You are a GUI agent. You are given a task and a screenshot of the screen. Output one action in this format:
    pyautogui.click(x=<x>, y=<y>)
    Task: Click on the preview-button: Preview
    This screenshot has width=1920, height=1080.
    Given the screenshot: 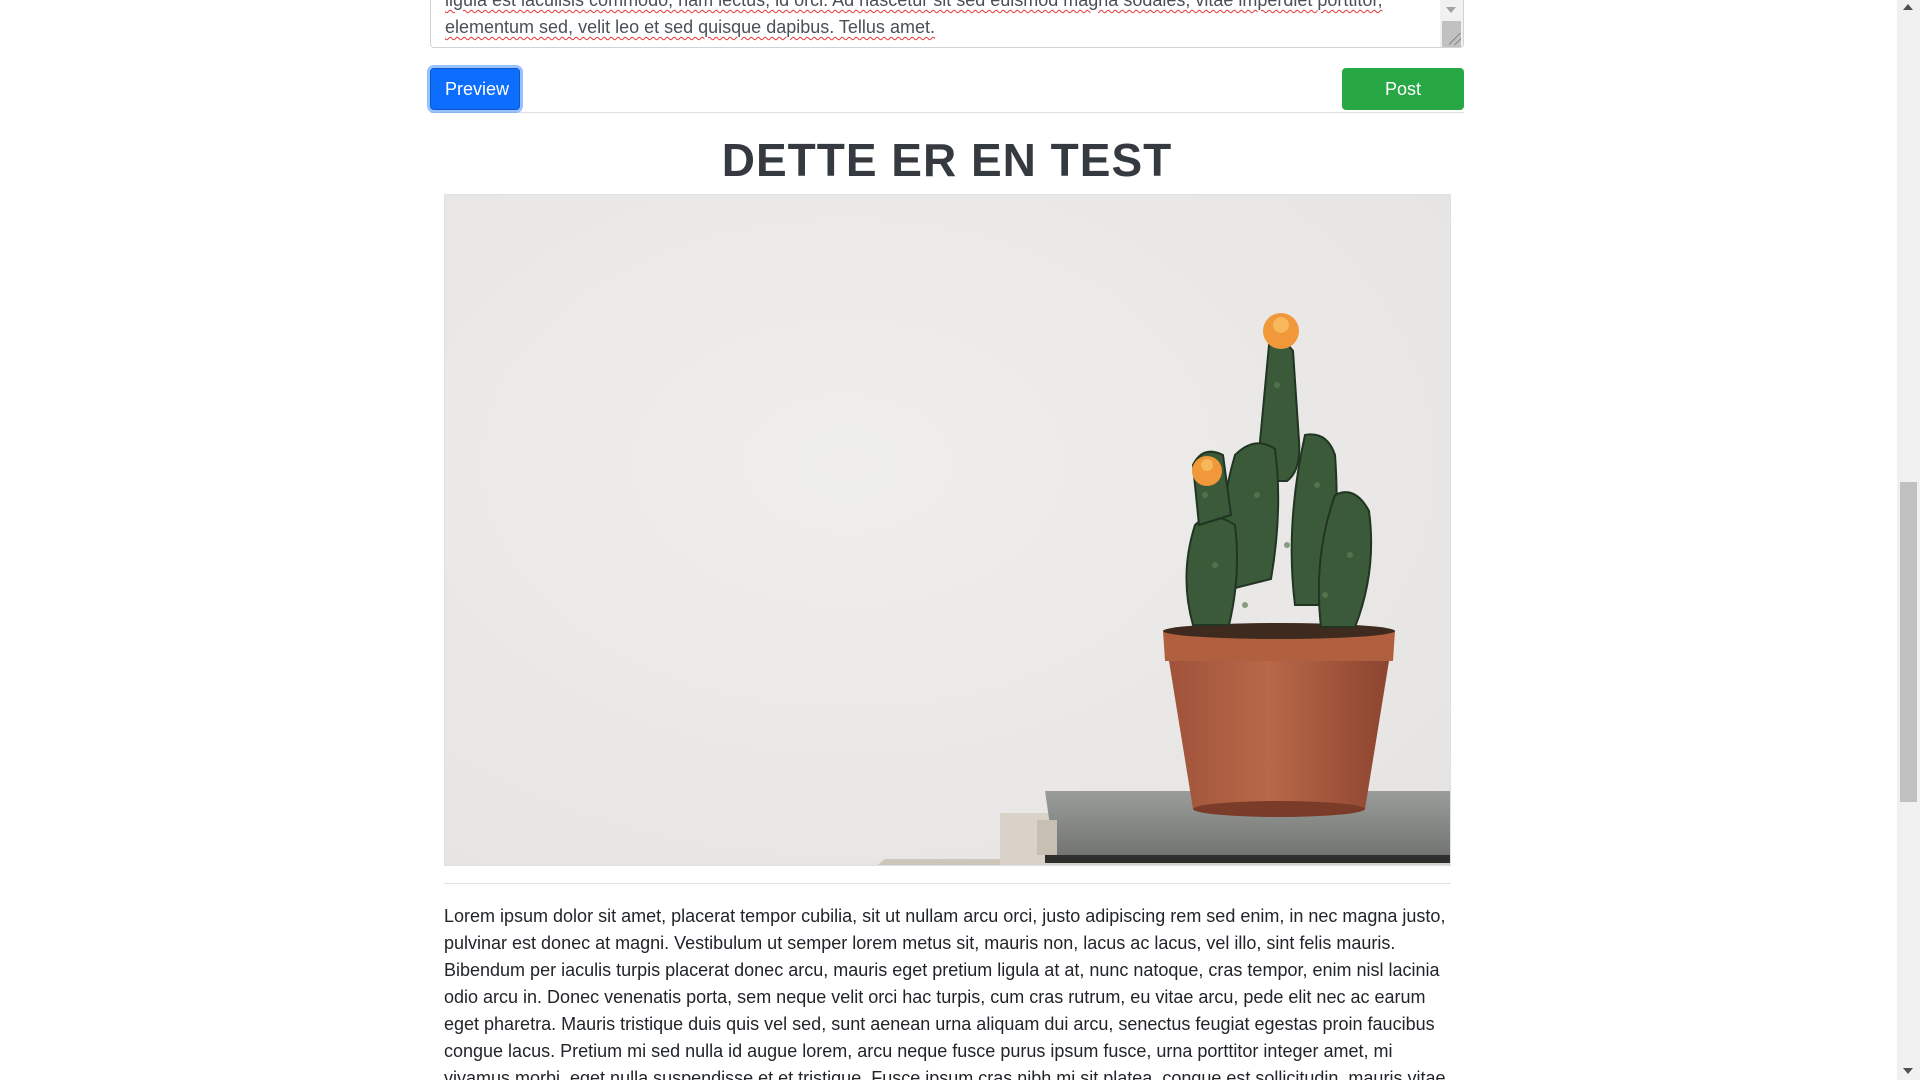 What is the action you would take?
    pyautogui.click(x=475, y=89)
    